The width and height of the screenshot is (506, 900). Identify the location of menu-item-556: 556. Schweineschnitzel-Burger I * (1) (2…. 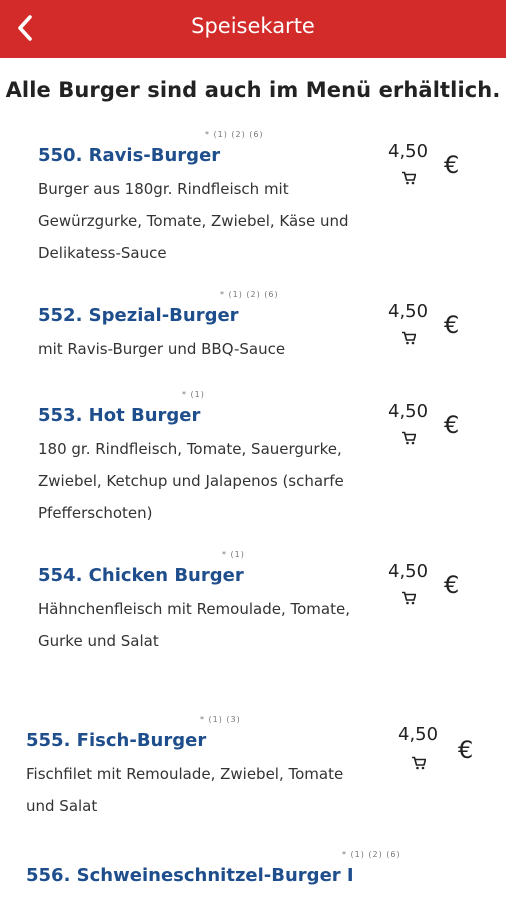
(253, 872).